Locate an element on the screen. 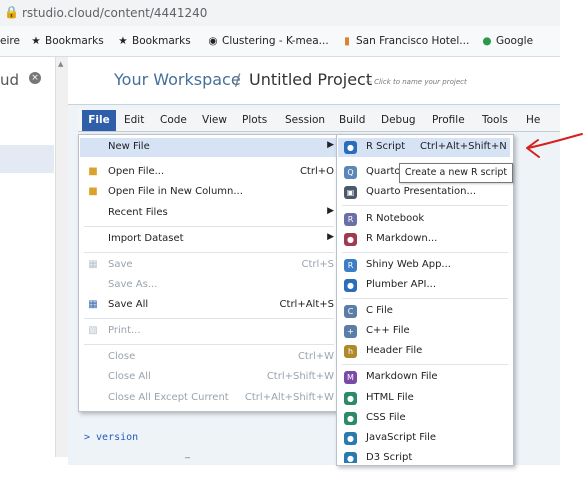 The height and width of the screenshot is (481, 585). console-prompt: > version is located at coordinates (111, 437).